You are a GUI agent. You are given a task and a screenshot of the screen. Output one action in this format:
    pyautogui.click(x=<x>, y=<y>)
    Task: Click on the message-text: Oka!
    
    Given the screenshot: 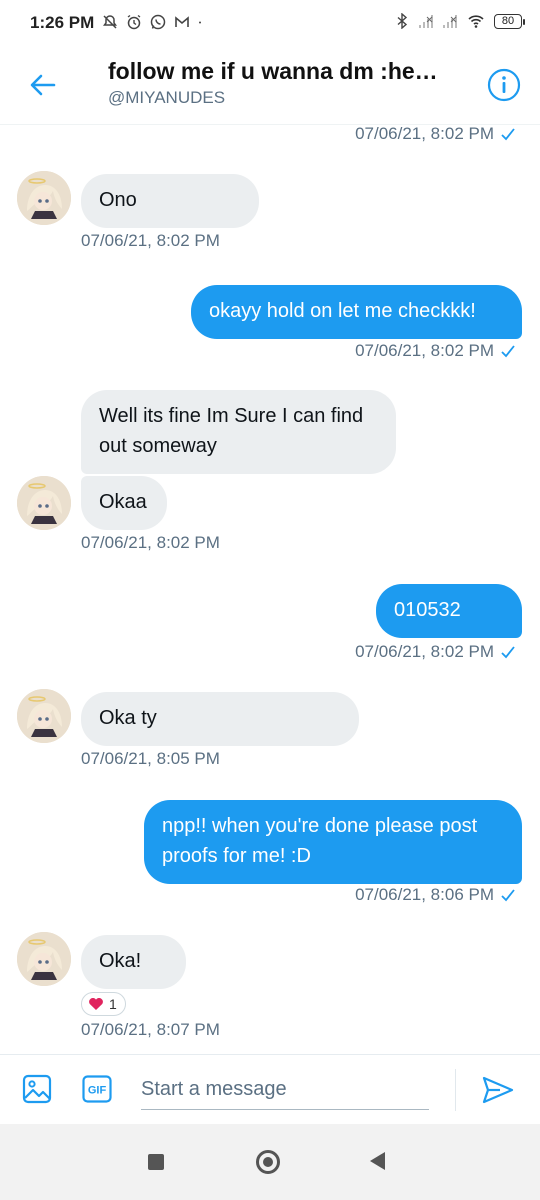 What is the action you would take?
    pyautogui.click(x=120, y=961)
    